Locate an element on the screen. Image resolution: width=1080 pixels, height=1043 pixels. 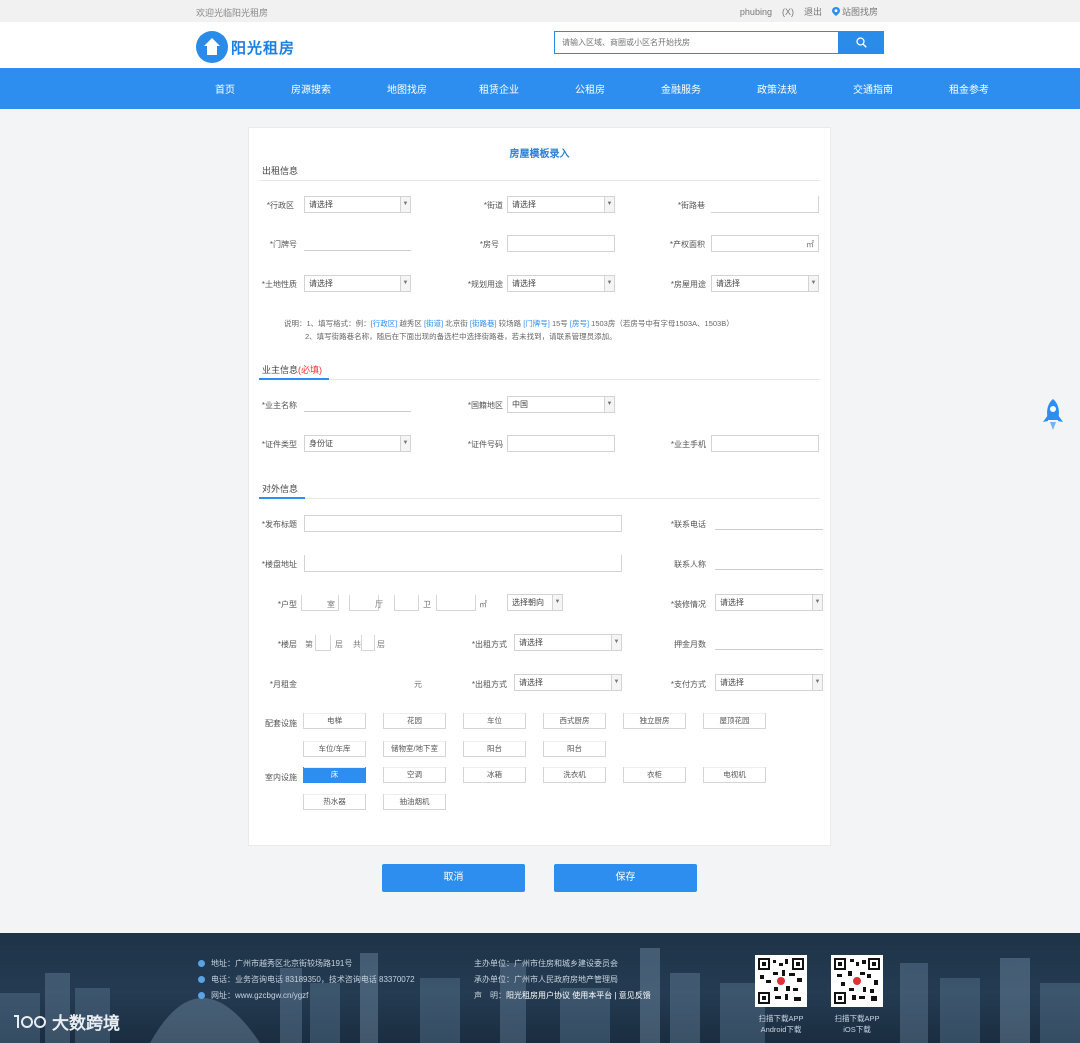
contact-name-label: 联系人称 is located at coordinates (690, 564).